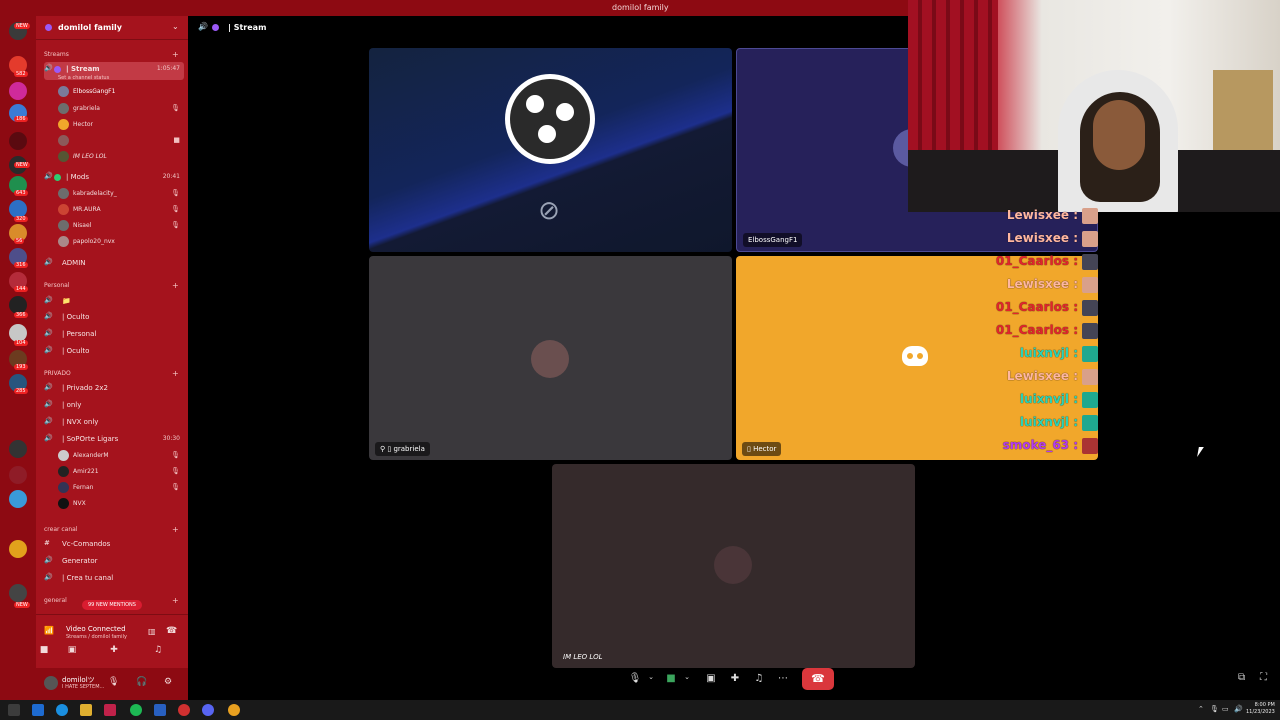 The height and width of the screenshot is (720, 1280). What do you see at coordinates (80, 422) in the screenshot?
I see `channel-label: | NVX only` at bounding box center [80, 422].